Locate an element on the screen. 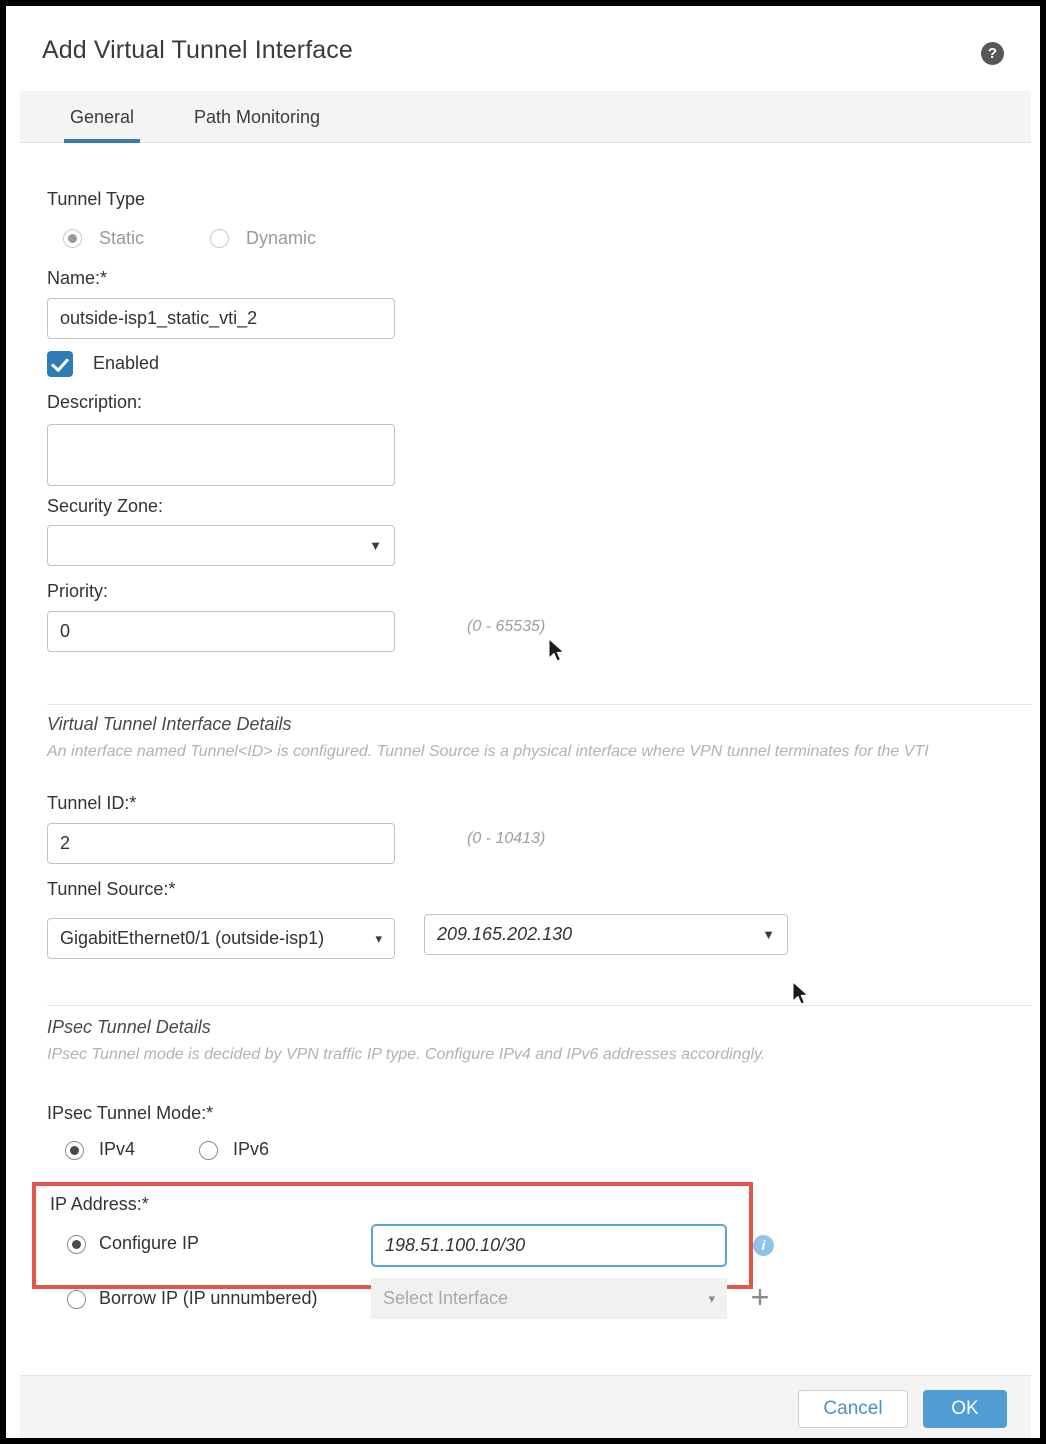 The width and height of the screenshot is (1046, 1444). radio-ipsec-mode-ipv6-label: IPv6 is located at coordinates (251, 1149).